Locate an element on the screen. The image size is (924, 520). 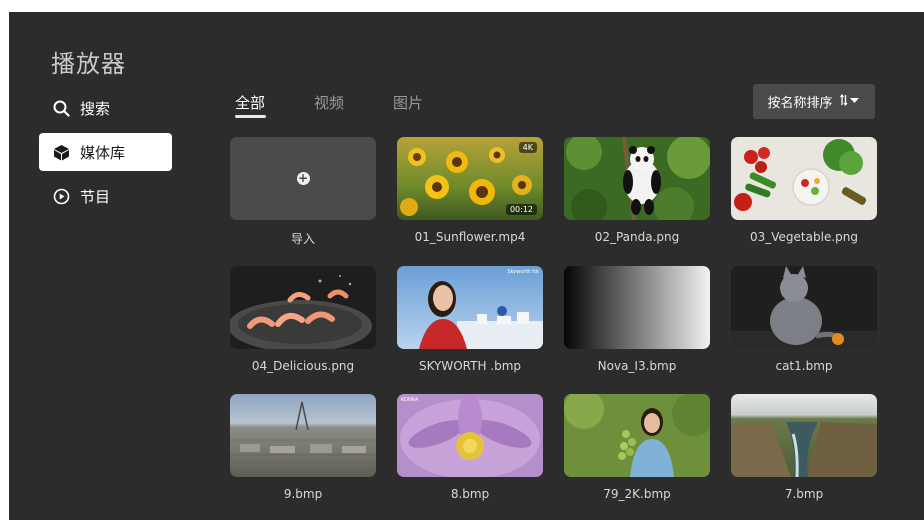
app-title: 播放器 is located at coordinates (88, 64).